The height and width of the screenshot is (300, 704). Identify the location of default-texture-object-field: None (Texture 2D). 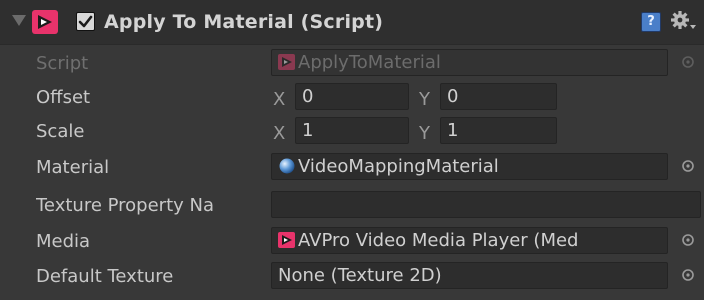
(469, 275).